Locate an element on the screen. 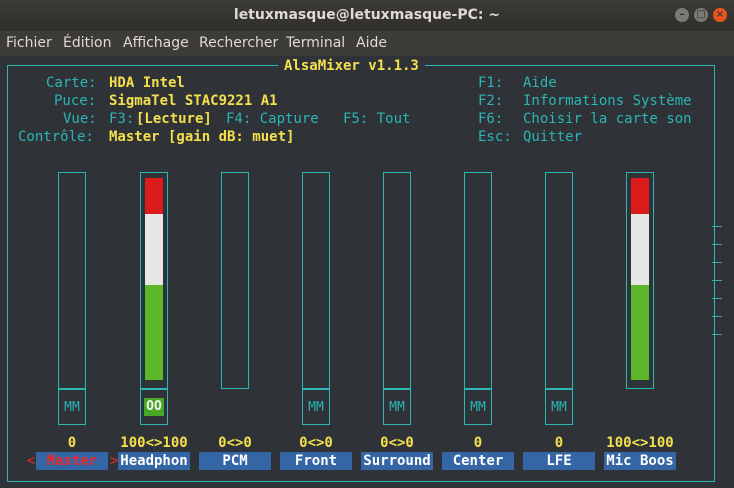 This screenshot has width=734, height=488. menu-rechercher: Rechercher is located at coordinates (238, 43).